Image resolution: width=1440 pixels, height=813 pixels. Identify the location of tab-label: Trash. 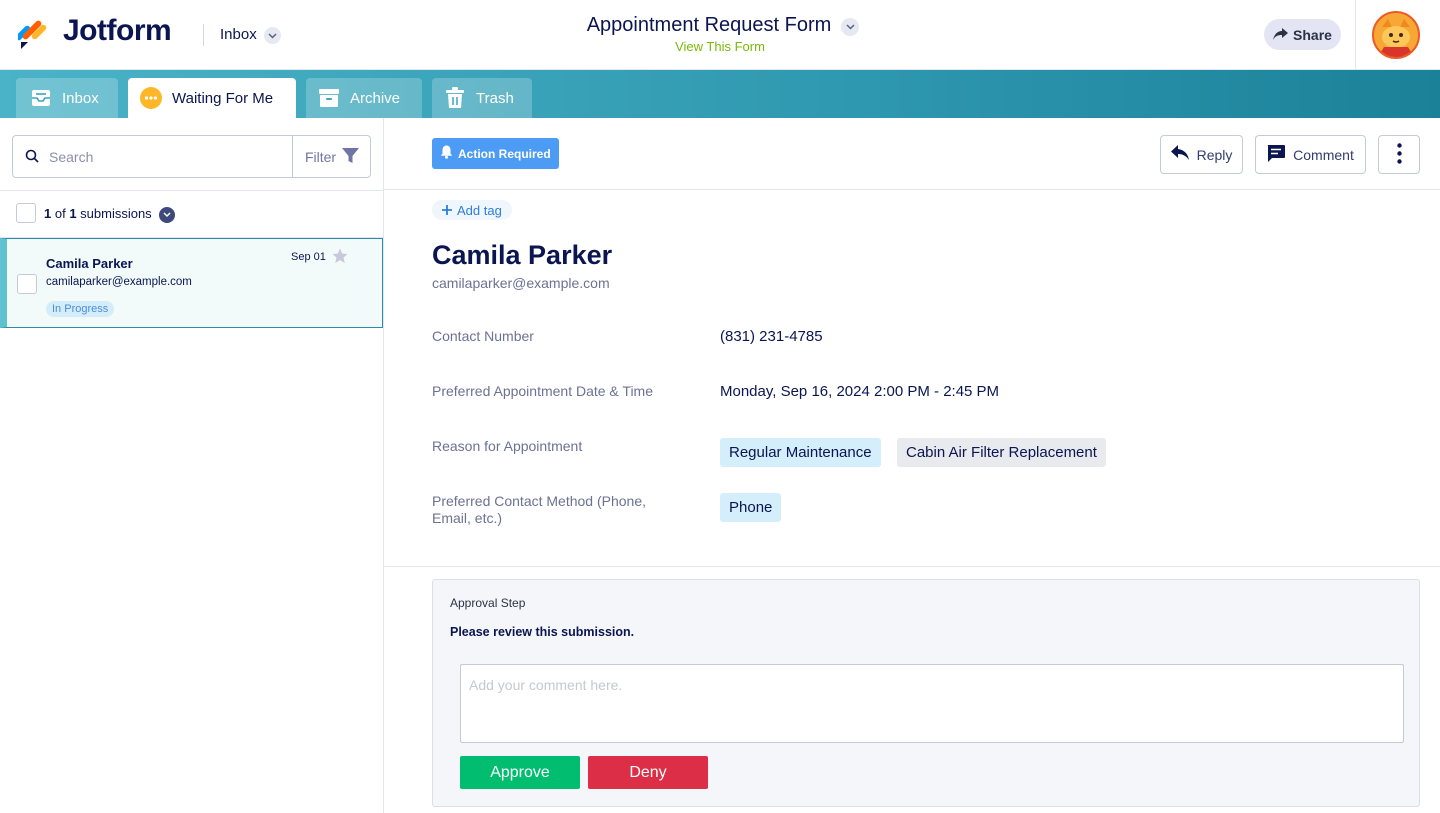
(495, 98).